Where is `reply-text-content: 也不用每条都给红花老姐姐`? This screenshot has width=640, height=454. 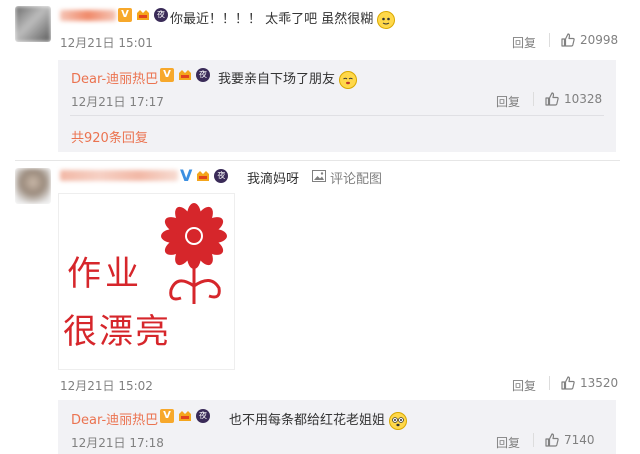 reply-text-content: 也不用每条都给红花老姐姐 is located at coordinates (307, 420).